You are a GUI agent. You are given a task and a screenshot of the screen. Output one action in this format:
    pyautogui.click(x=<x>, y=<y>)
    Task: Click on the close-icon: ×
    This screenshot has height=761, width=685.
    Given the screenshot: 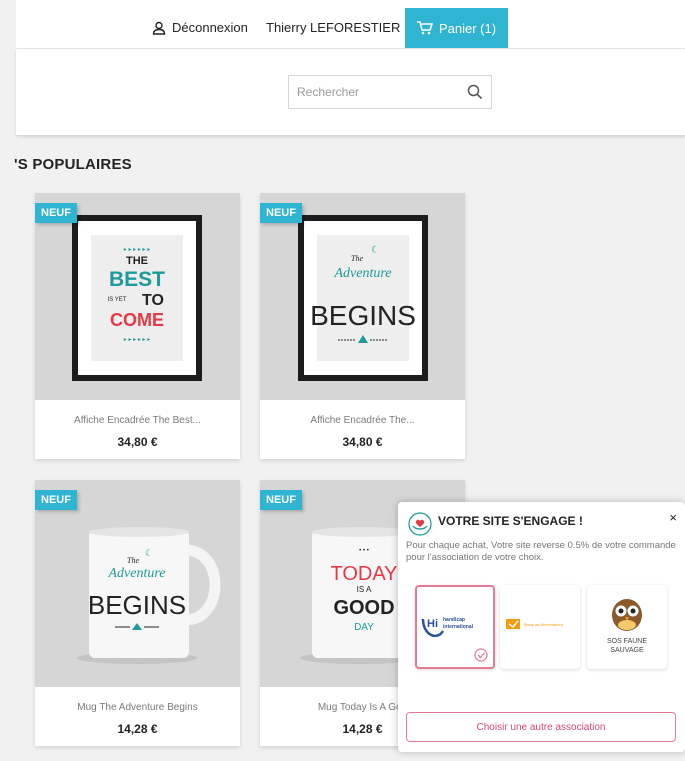 What is the action you would take?
    pyautogui.click(x=673, y=517)
    